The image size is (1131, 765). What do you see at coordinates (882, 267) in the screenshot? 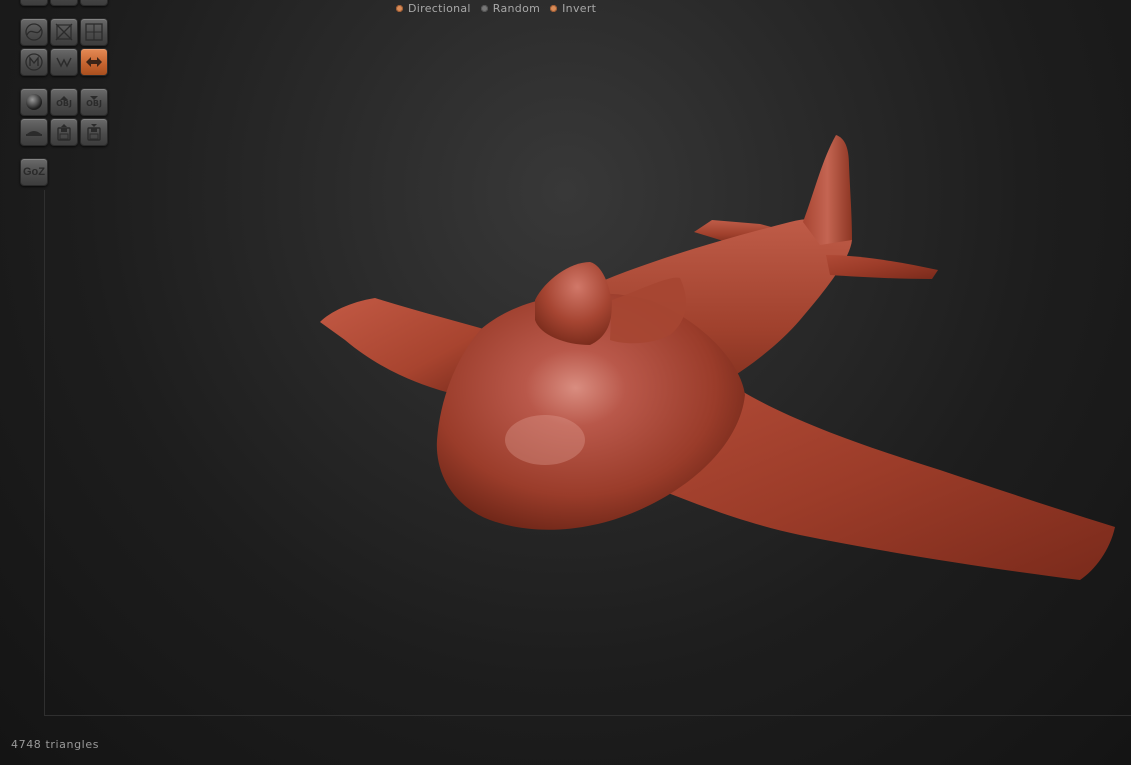
I see `tail-stabilizer-right` at bounding box center [882, 267].